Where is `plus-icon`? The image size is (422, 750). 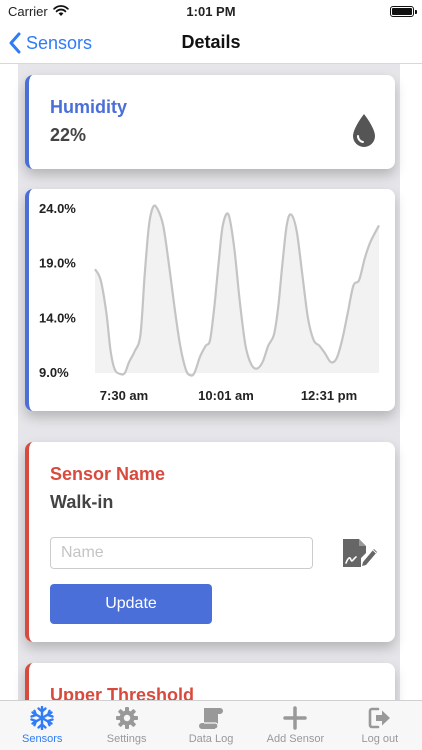
plus-icon is located at coordinates (295, 718).